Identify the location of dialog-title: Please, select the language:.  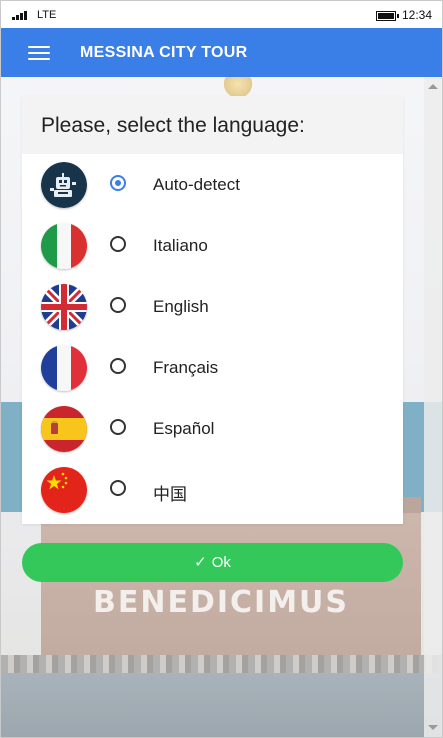
(173, 125).